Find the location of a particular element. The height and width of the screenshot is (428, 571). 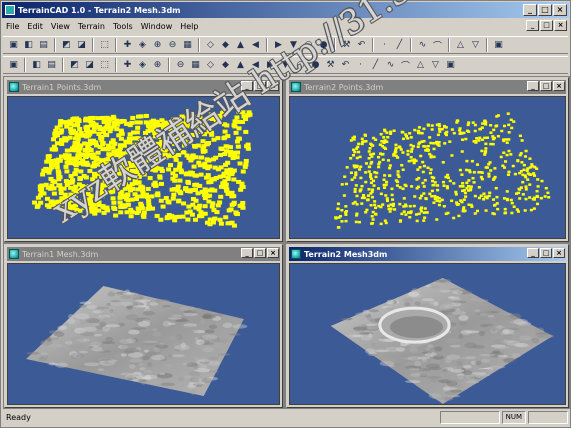

undo-icon: ▣ is located at coordinates (13, 65).